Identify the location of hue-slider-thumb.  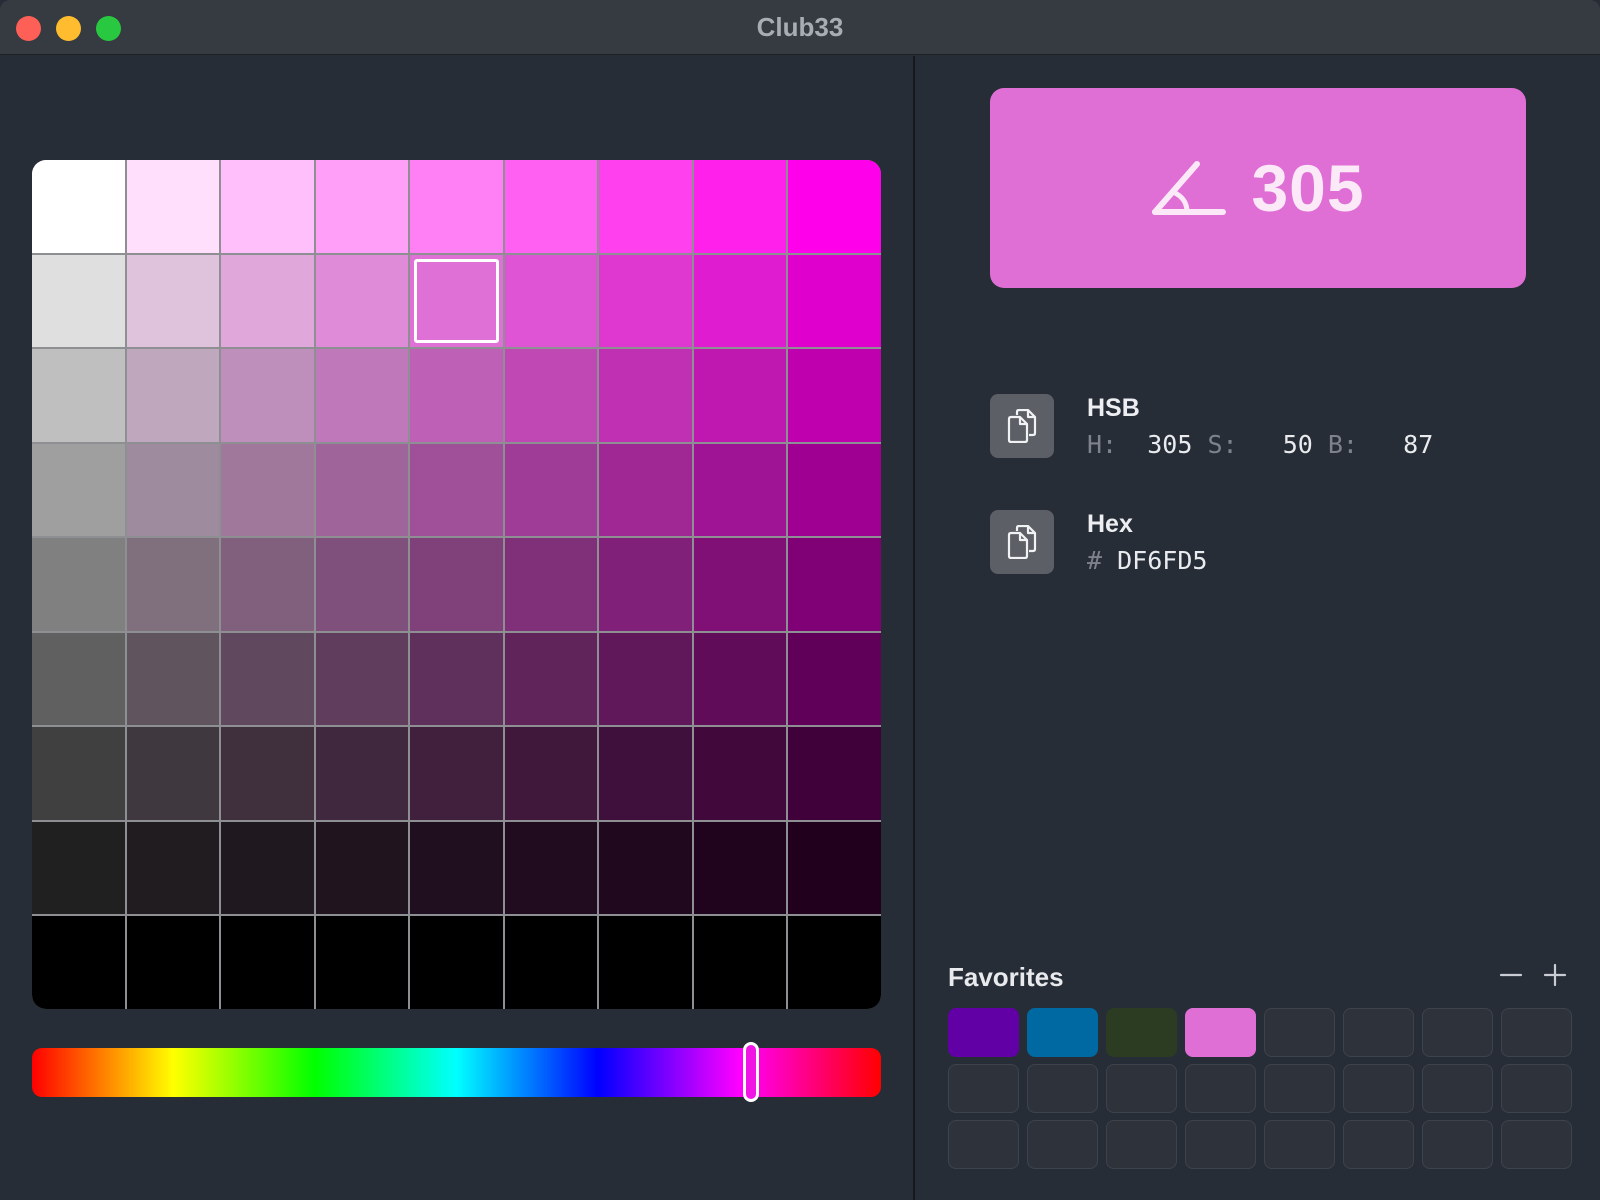
(751, 1072).